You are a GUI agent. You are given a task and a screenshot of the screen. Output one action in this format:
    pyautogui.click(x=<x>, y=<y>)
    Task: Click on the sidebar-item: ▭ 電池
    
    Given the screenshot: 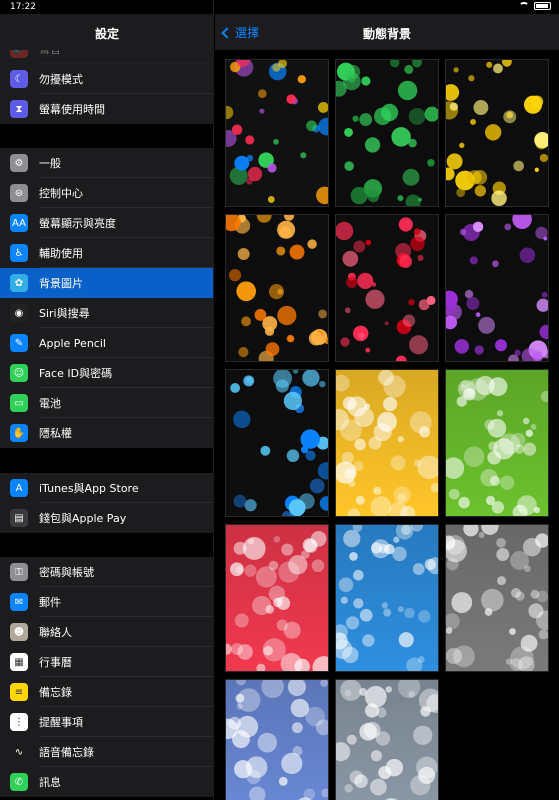 What is the action you would take?
    pyautogui.click(x=106, y=403)
    